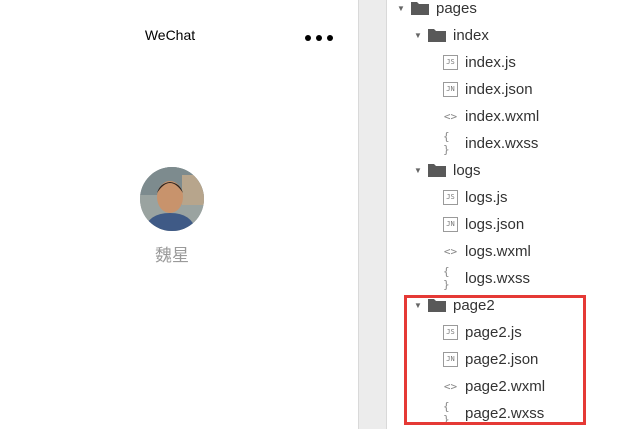 The height and width of the screenshot is (429, 644). I want to click on nickname: 魏星, so click(172, 255).